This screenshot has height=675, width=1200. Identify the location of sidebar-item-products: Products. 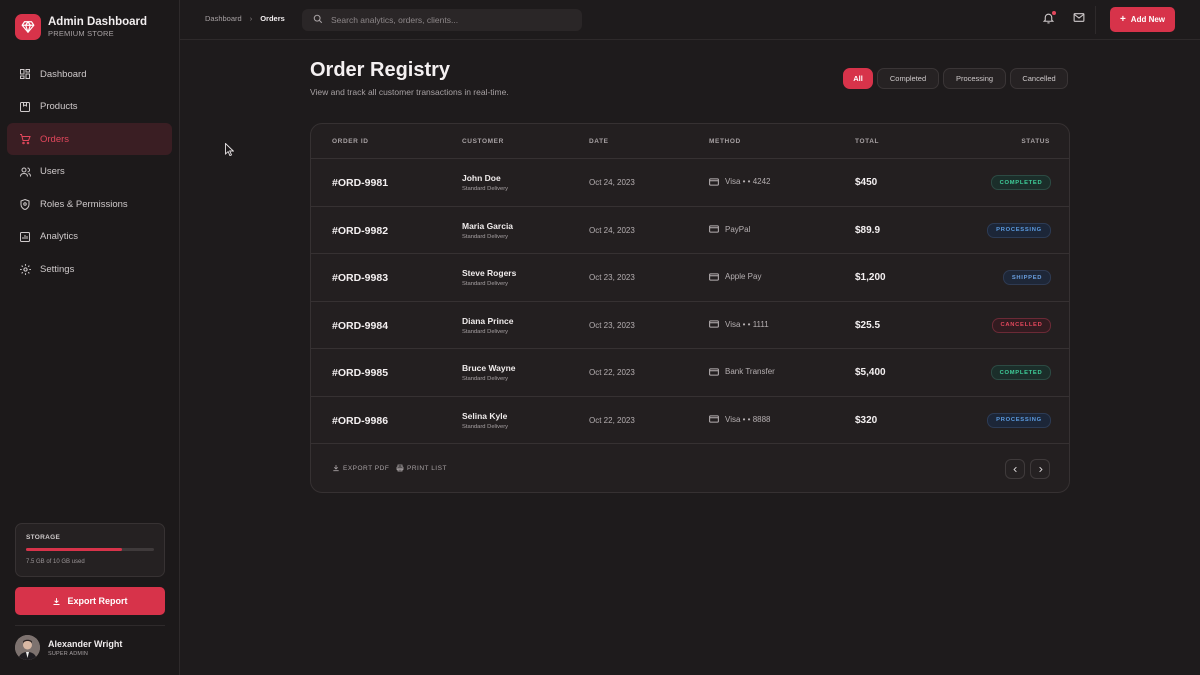
(89, 107).